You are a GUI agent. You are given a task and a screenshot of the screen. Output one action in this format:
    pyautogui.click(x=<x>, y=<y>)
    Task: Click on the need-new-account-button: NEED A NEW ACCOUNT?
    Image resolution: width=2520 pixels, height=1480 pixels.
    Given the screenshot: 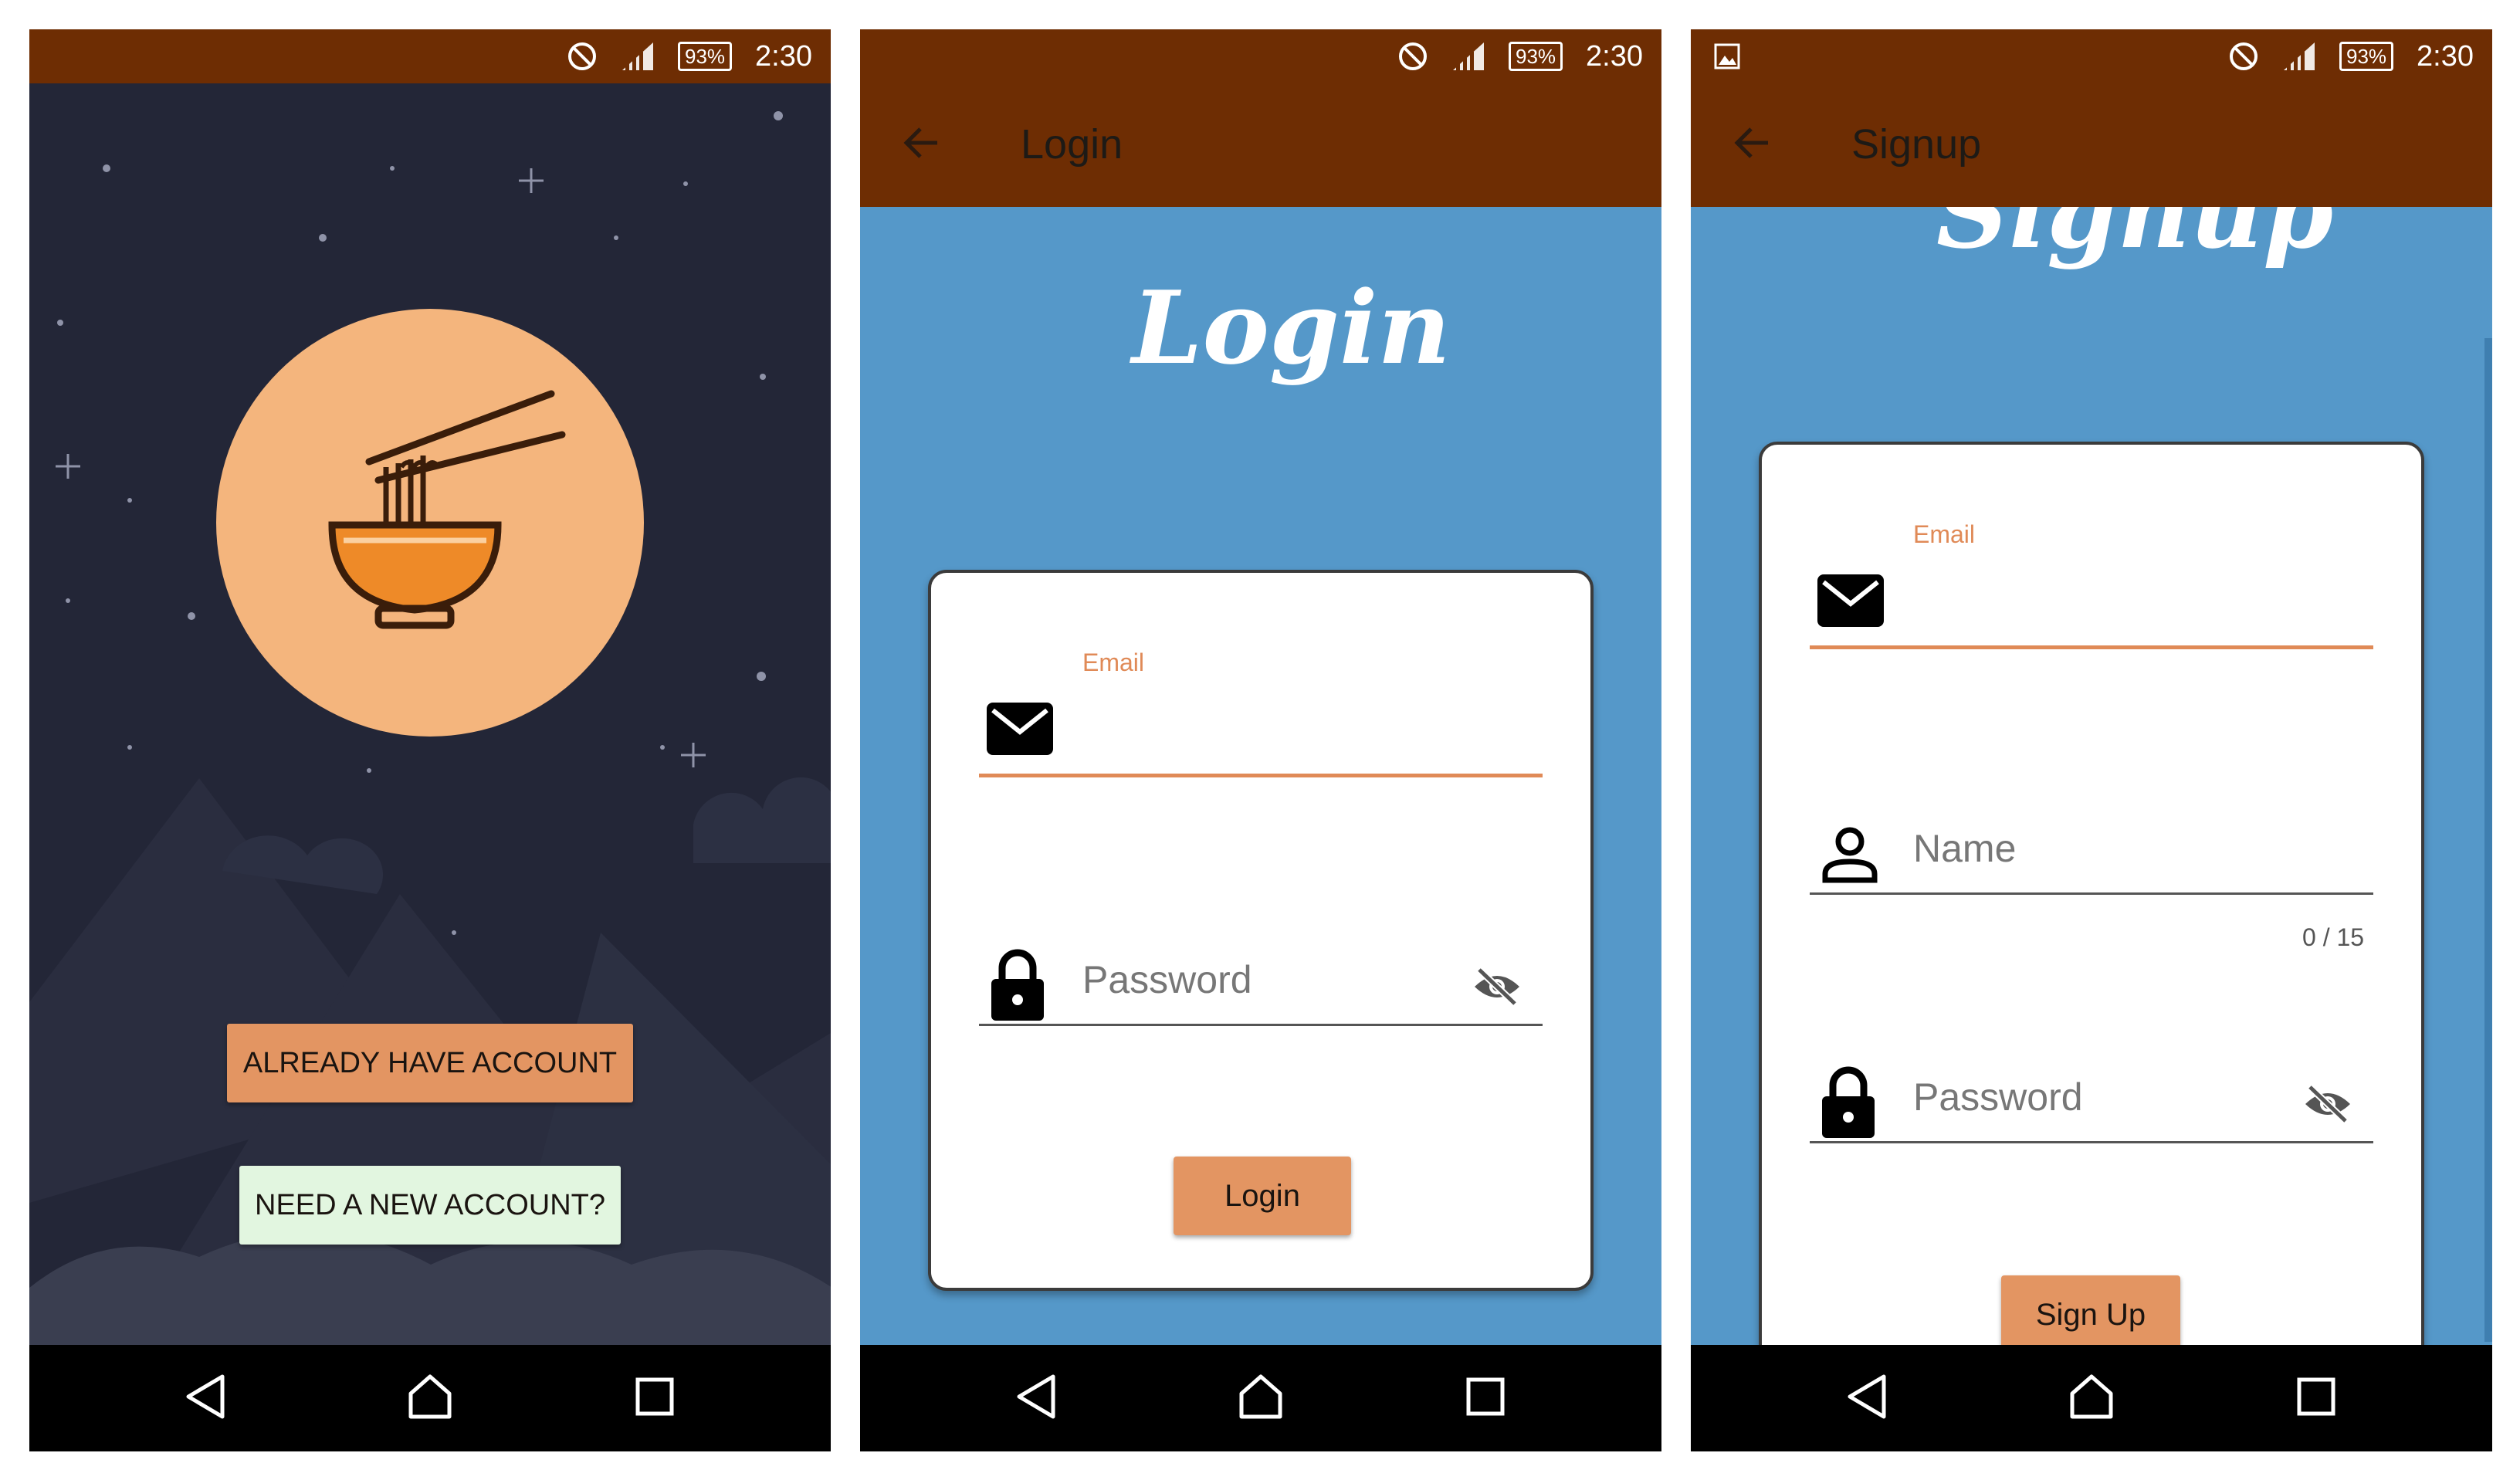 What is the action you would take?
    pyautogui.click(x=430, y=1205)
    